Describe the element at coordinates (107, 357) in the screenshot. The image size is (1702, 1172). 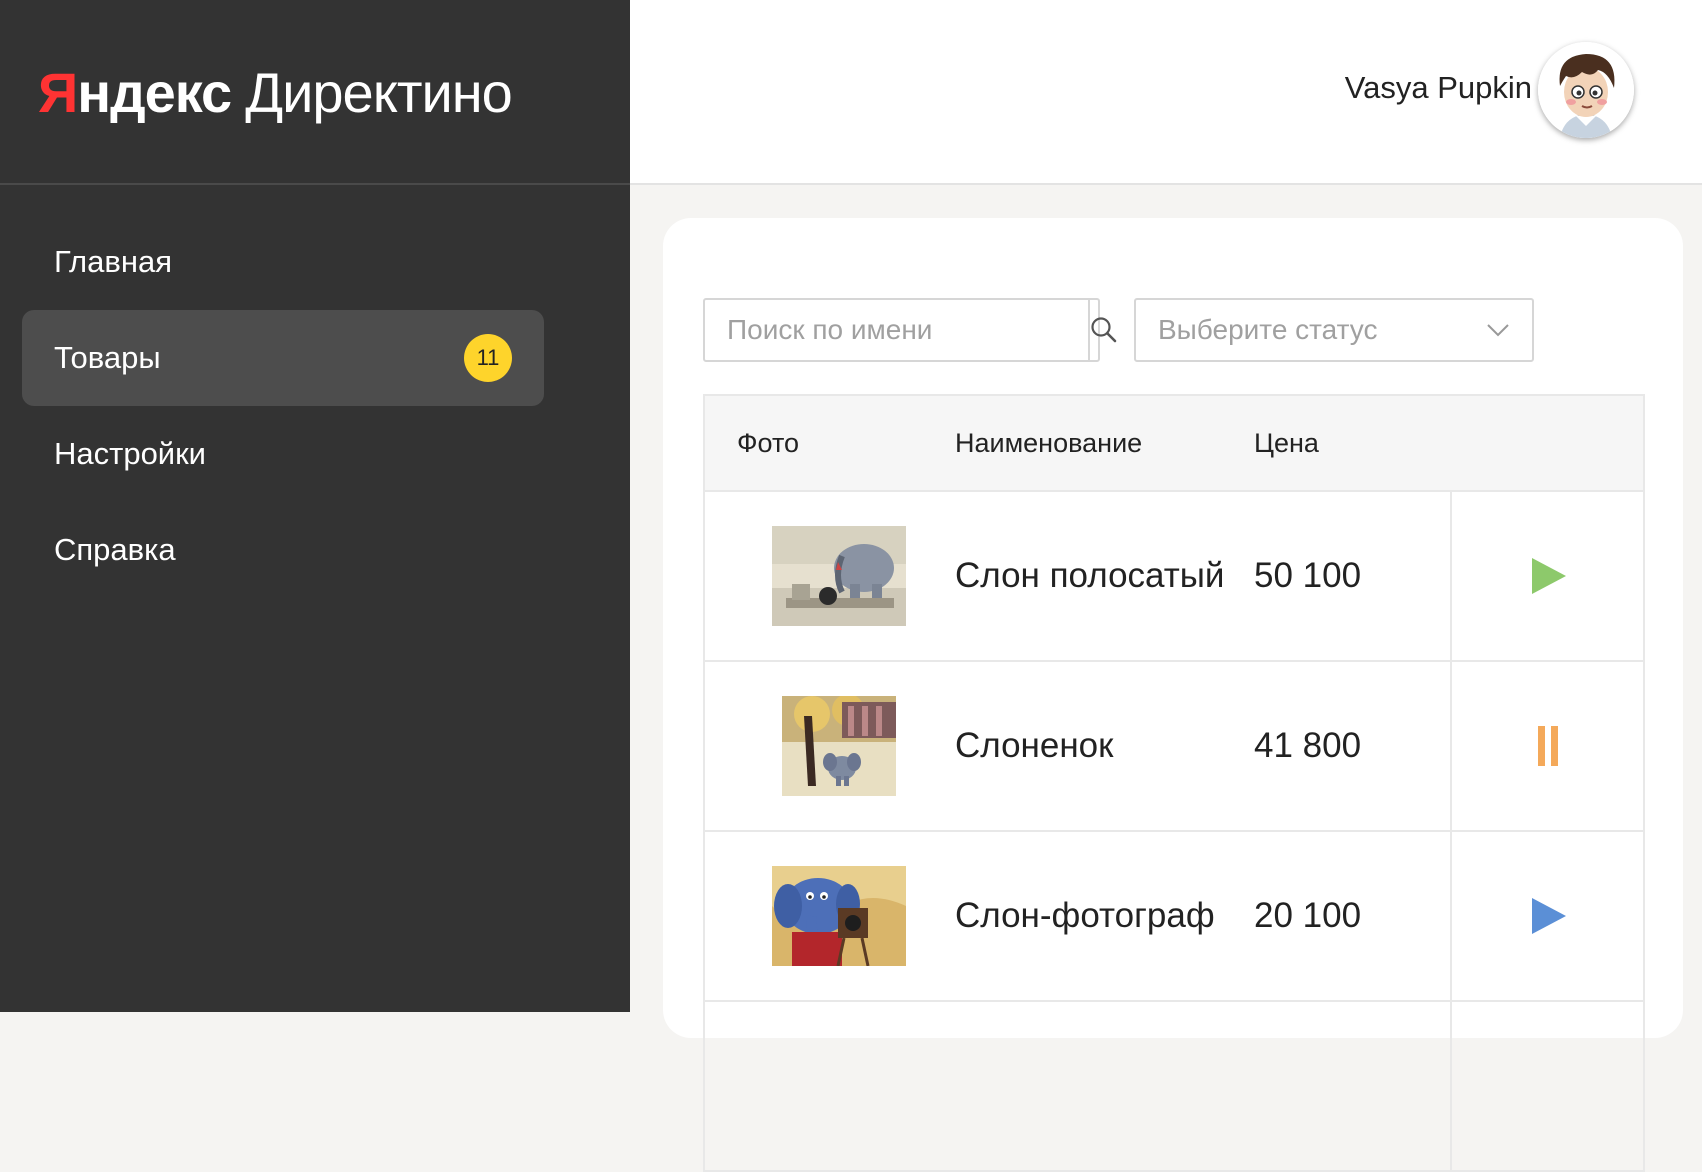
I see `sidebar-item-label: Товары` at that location.